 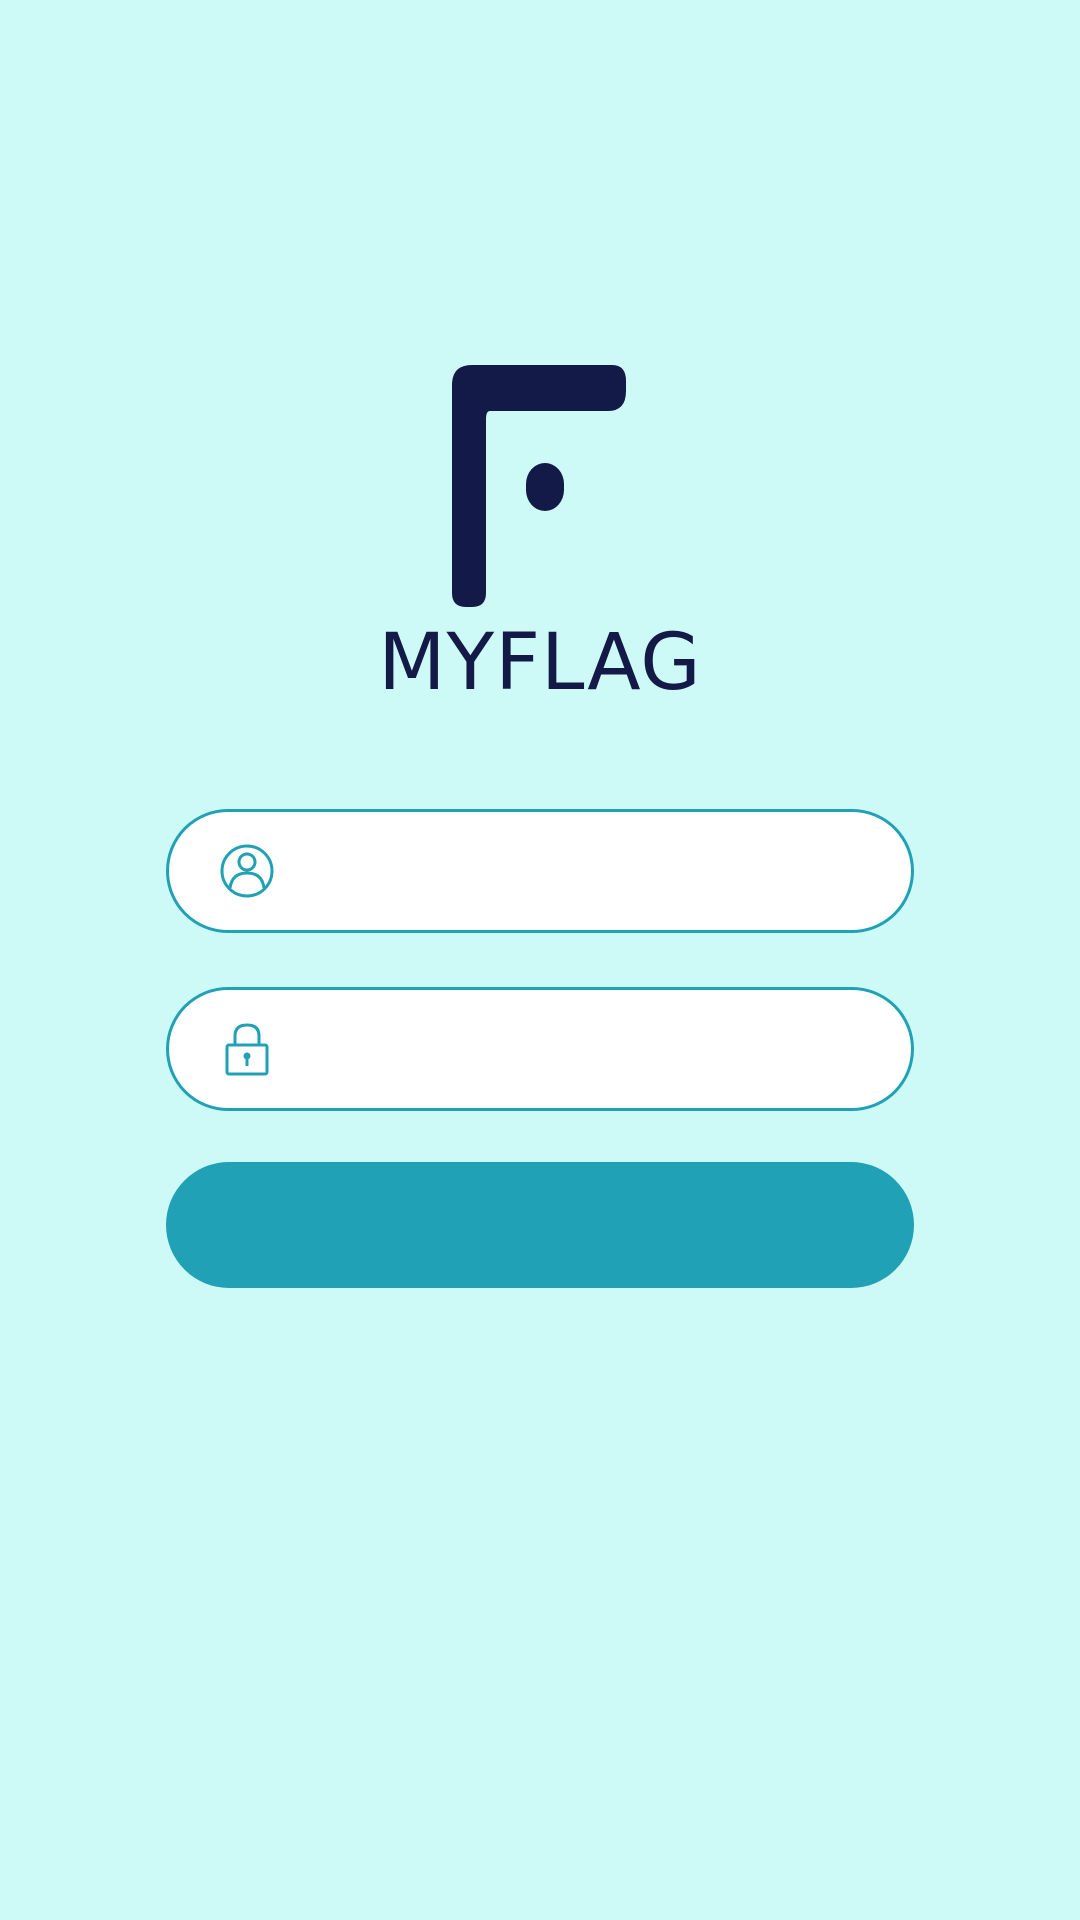 I want to click on username-field, so click(x=540, y=871).